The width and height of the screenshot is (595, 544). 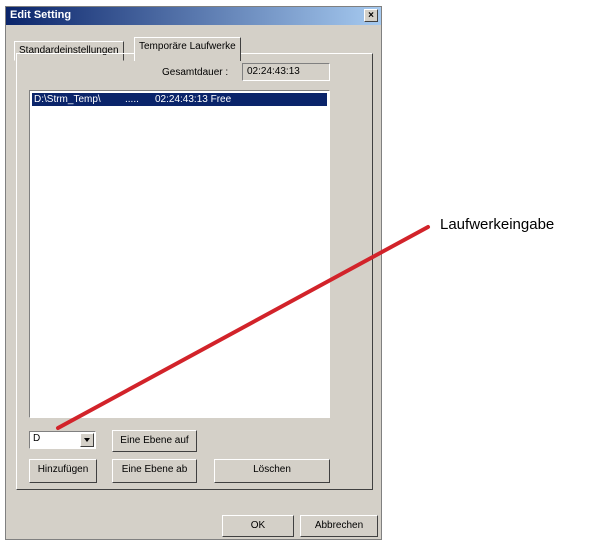 I want to click on tab-temporaere-laufwerke: Temporäre Laufwerke, so click(x=187, y=49).